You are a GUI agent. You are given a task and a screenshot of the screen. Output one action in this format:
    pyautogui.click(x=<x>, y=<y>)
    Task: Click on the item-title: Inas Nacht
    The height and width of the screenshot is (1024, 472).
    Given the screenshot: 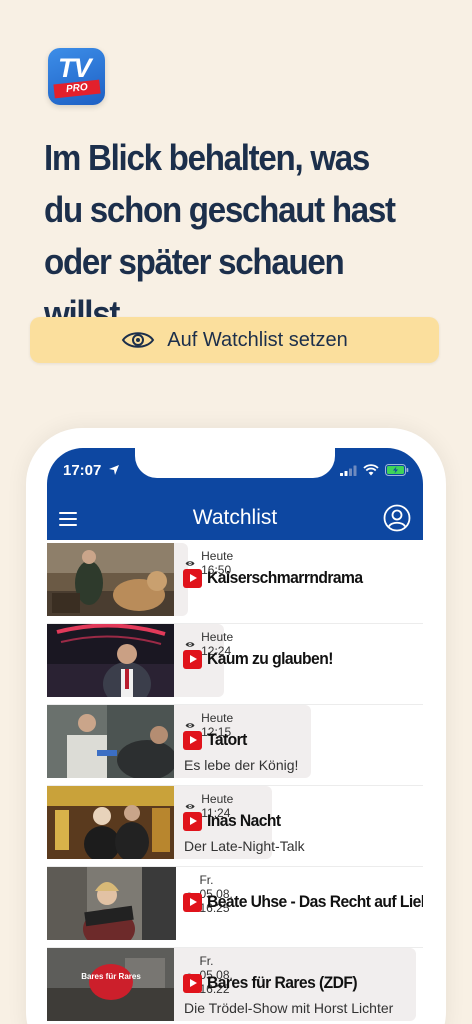 What is the action you would take?
    pyautogui.click(x=244, y=820)
    